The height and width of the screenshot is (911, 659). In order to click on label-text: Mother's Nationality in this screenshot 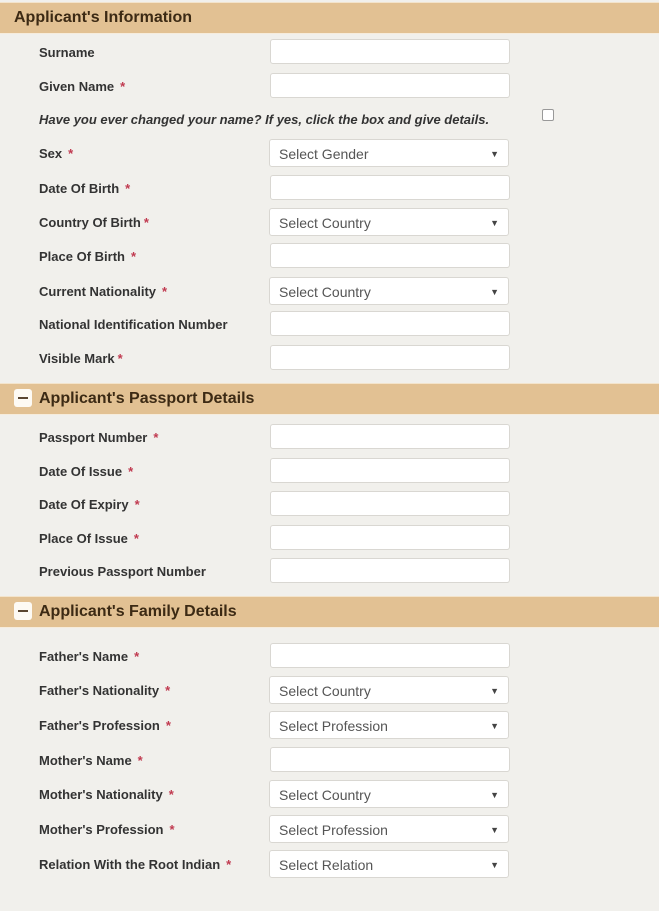, I will do `click(101, 794)`.